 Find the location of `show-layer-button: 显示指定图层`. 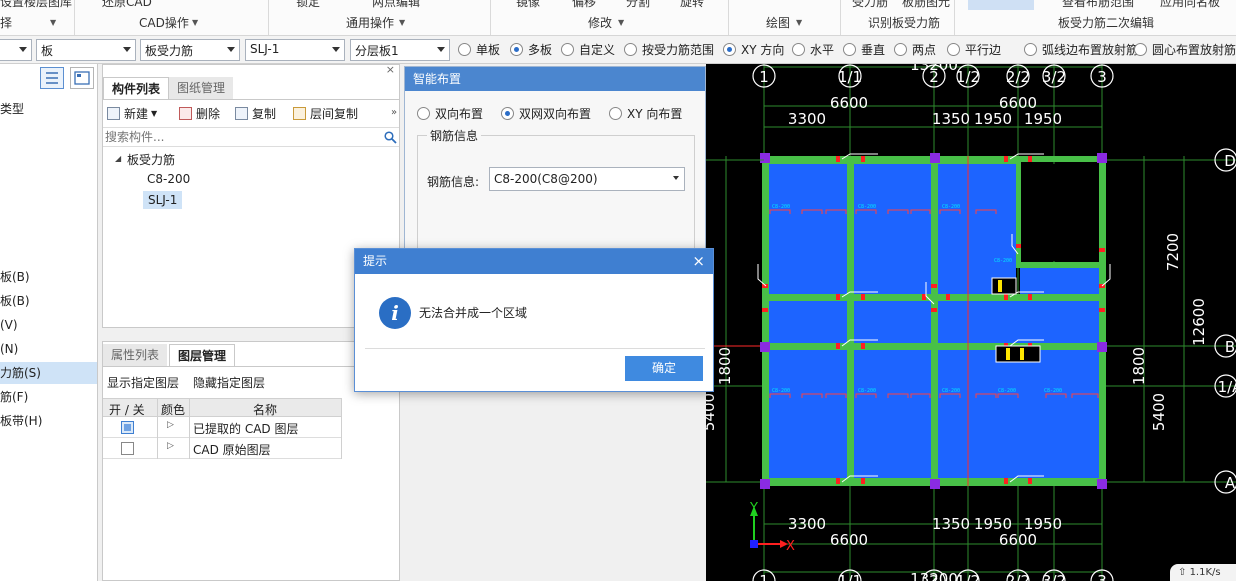

show-layer-button: 显示指定图层 is located at coordinates (143, 382).